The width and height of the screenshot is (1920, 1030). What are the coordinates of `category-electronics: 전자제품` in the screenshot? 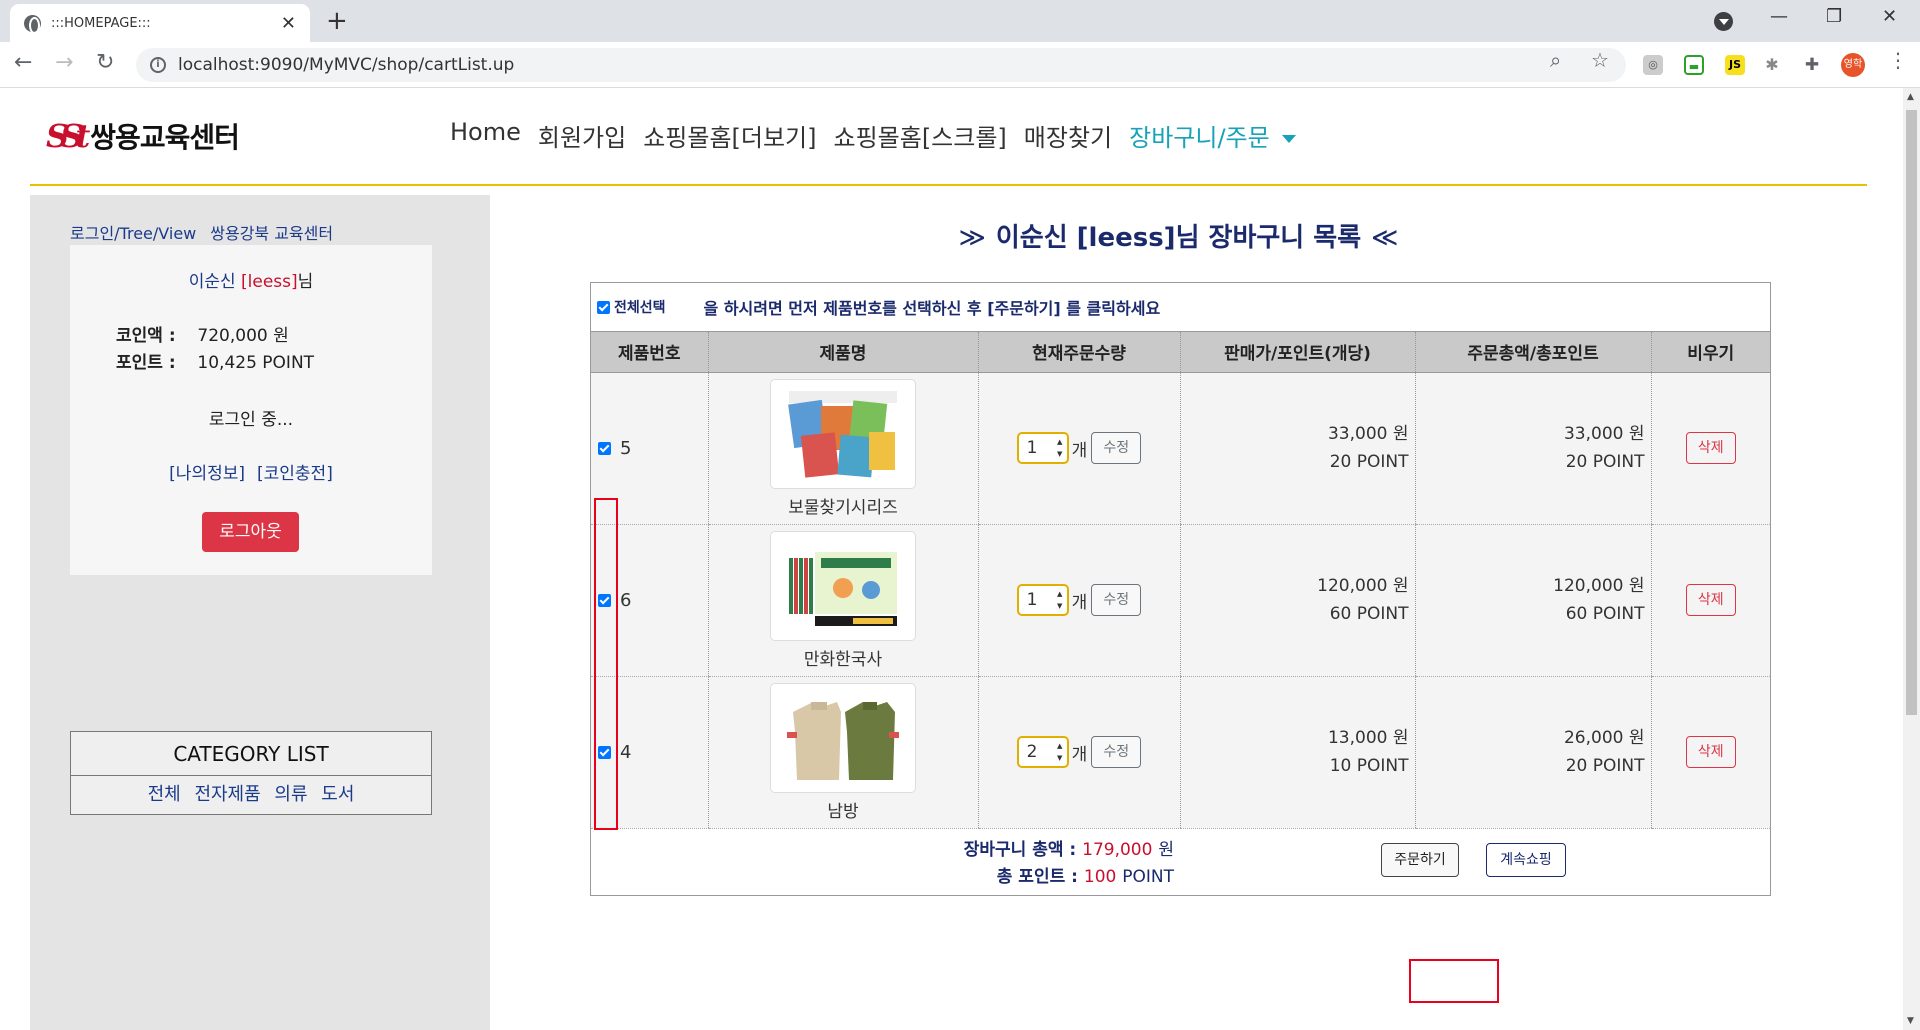 It's located at (227, 794).